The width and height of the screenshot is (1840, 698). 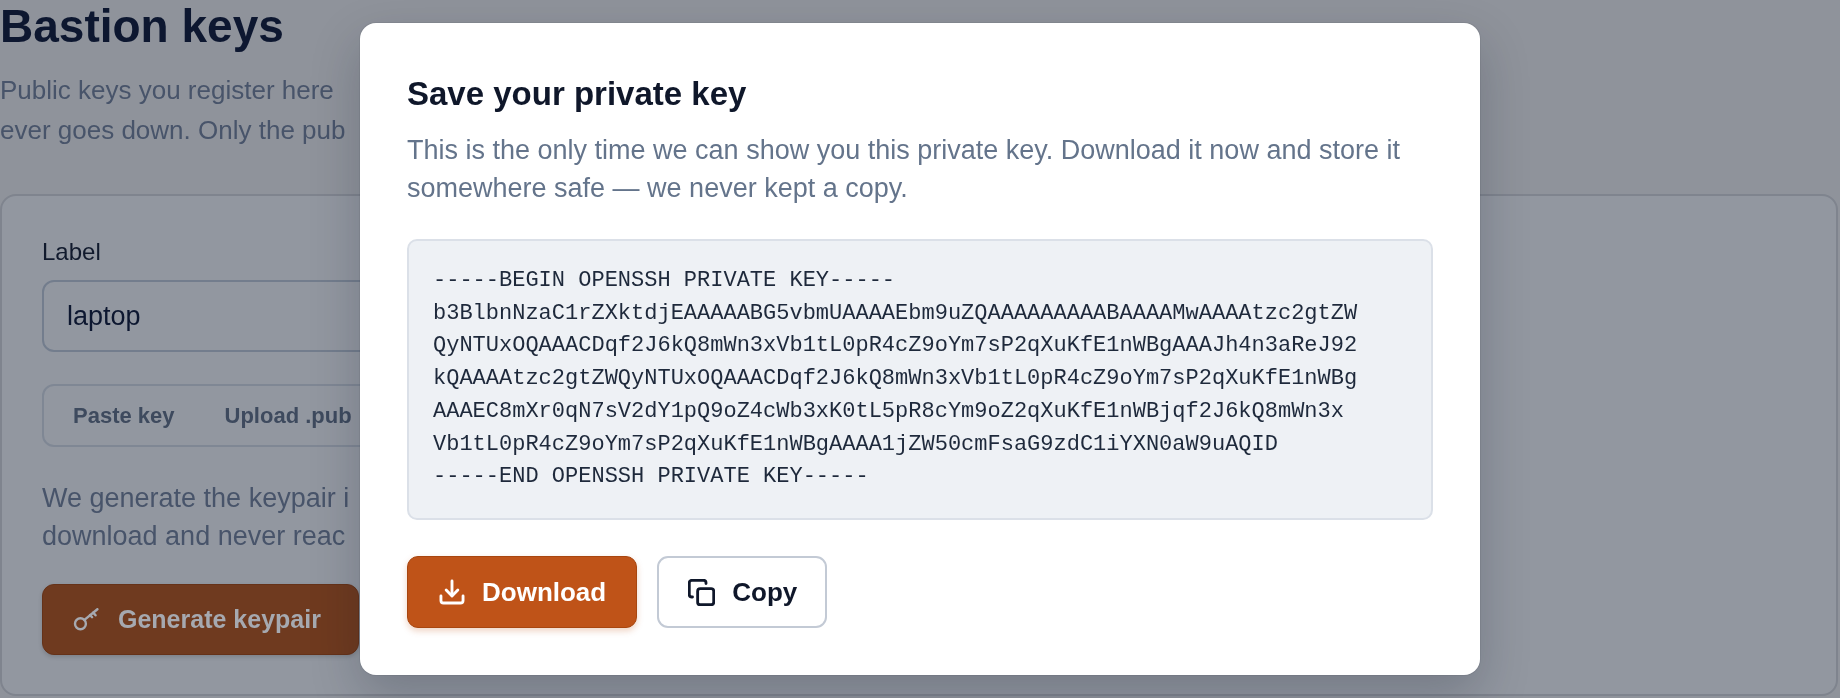 What do you see at coordinates (142, 26) in the screenshot?
I see `page-title: Bastion keys` at bounding box center [142, 26].